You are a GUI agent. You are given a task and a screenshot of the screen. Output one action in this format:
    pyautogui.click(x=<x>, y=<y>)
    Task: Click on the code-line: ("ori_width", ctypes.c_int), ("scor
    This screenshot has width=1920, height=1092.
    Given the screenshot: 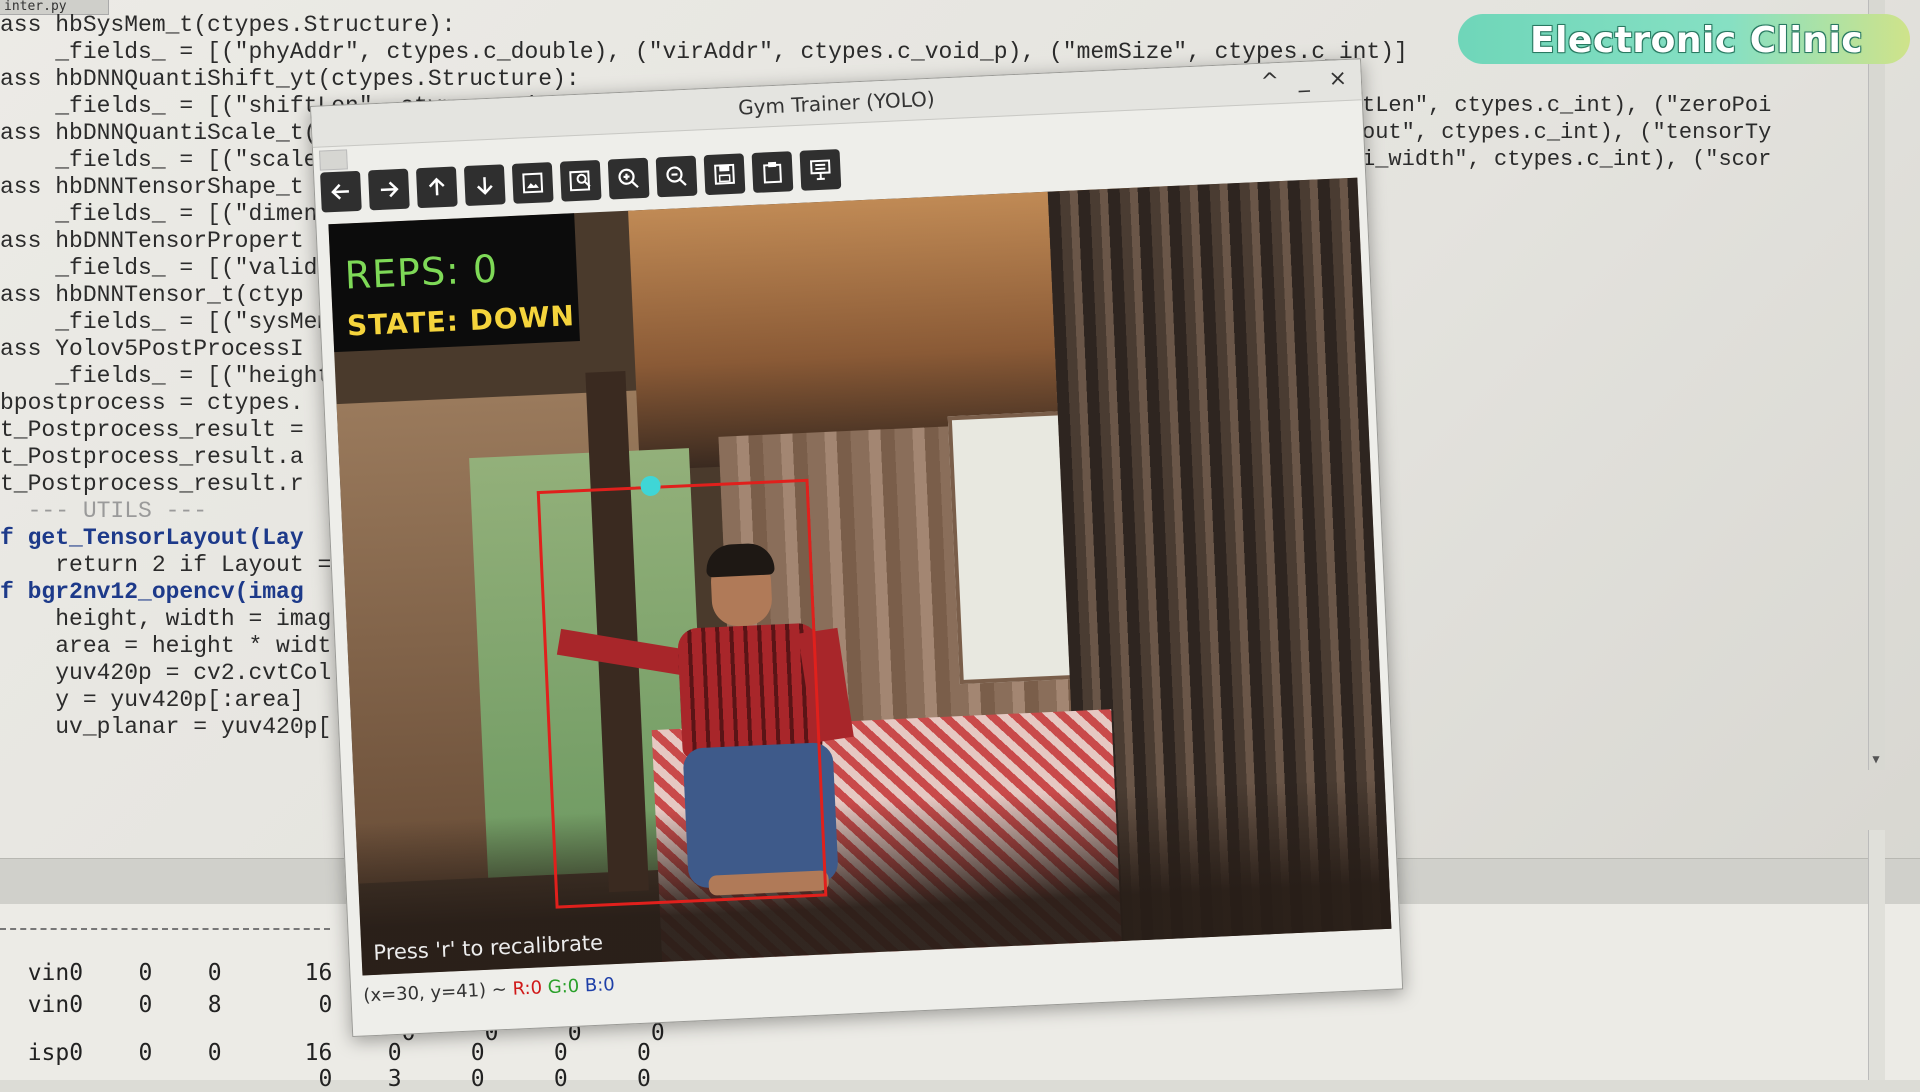 What is the action you would take?
    pyautogui.click(x=1534, y=159)
    